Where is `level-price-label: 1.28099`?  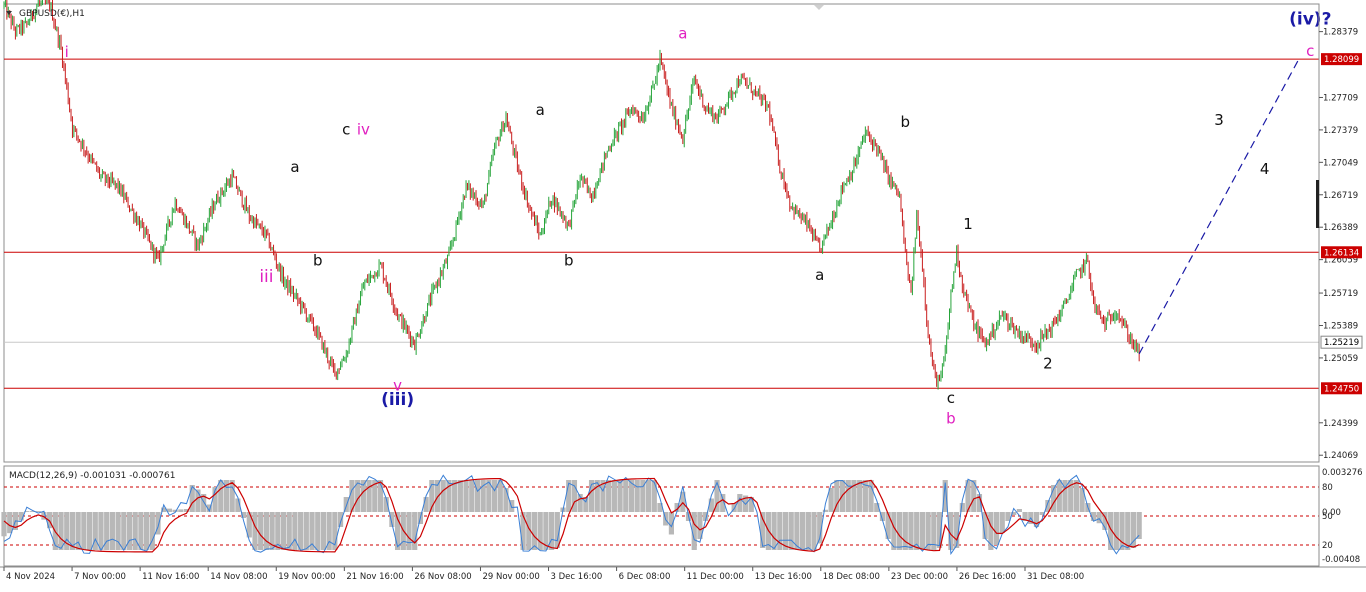
level-price-label: 1.28099 is located at coordinates (1341, 60).